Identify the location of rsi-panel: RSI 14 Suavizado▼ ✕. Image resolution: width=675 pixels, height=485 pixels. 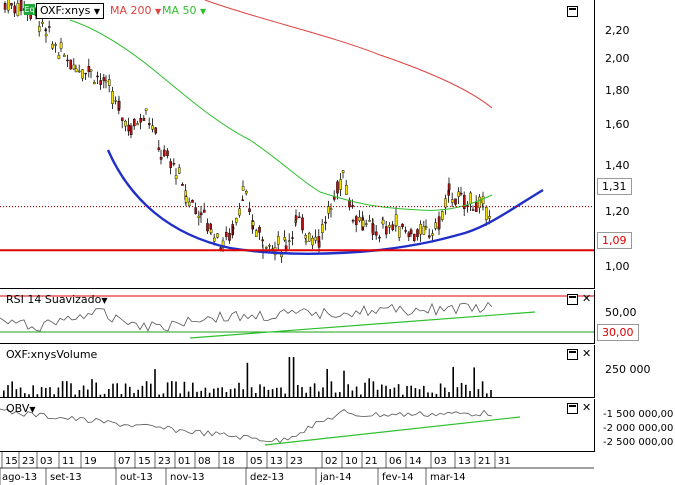
(297, 317).